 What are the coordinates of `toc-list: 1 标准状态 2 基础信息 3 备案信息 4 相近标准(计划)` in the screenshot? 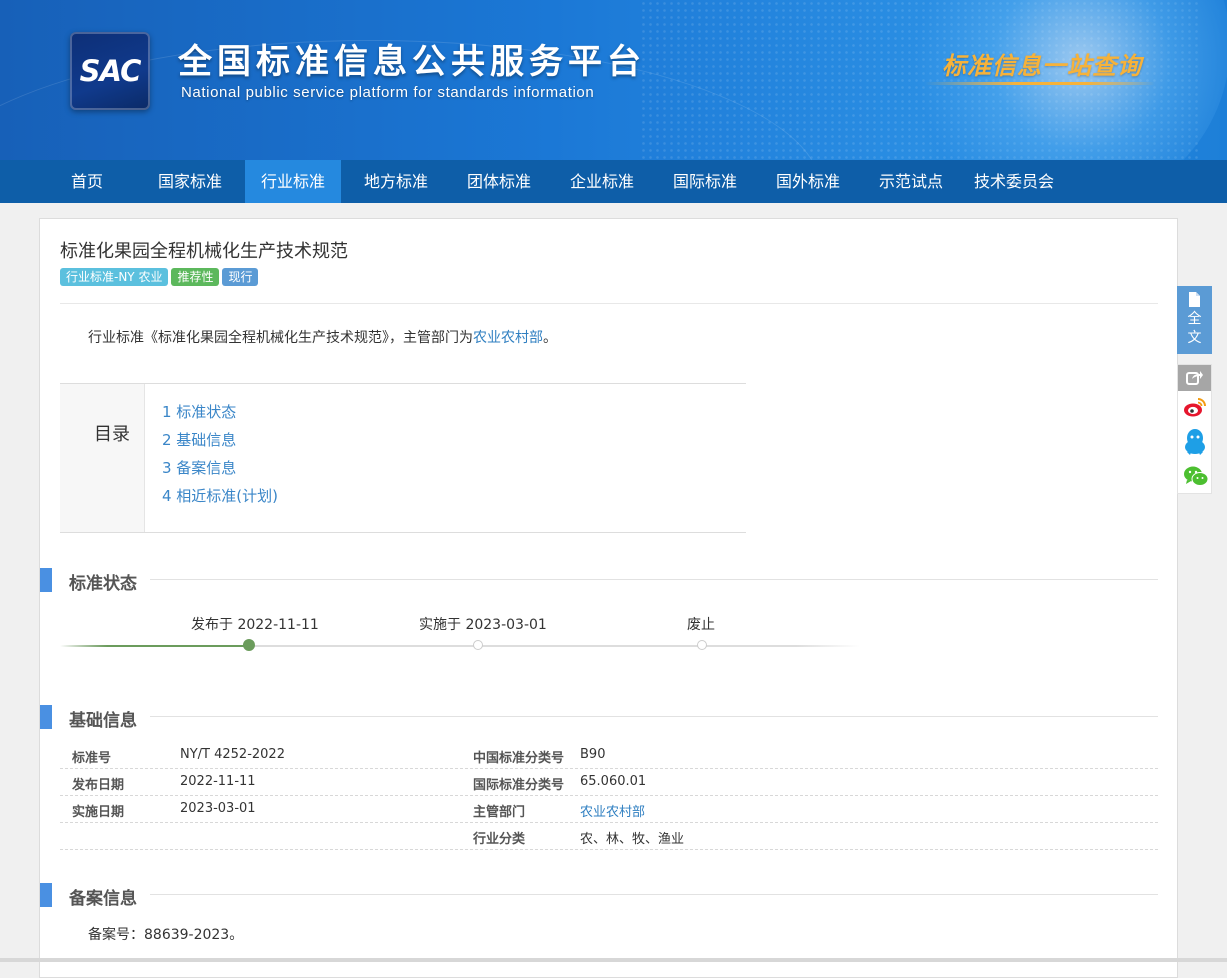 It's located at (220, 457).